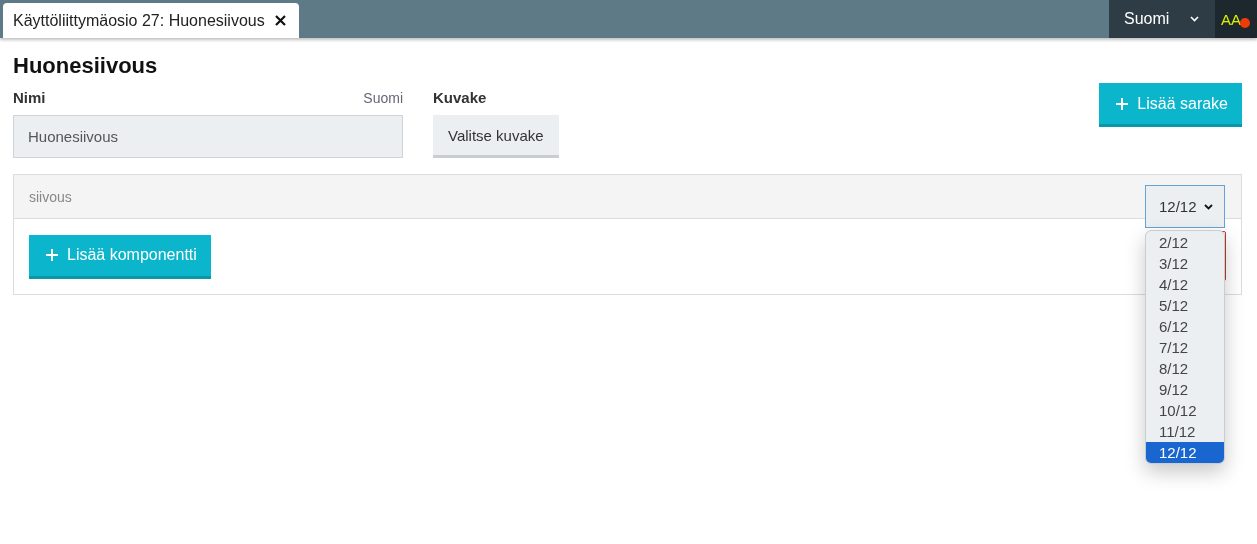 The height and width of the screenshot is (544, 1257). What do you see at coordinates (1185, 285) in the screenshot?
I see `dropdown-option: 4/12` at bounding box center [1185, 285].